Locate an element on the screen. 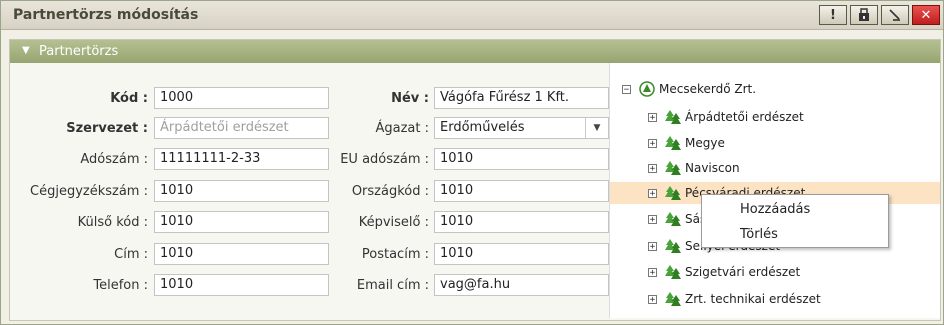 The height and width of the screenshot is (325, 944). cim-label: Cím : is located at coordinates (131, 254).